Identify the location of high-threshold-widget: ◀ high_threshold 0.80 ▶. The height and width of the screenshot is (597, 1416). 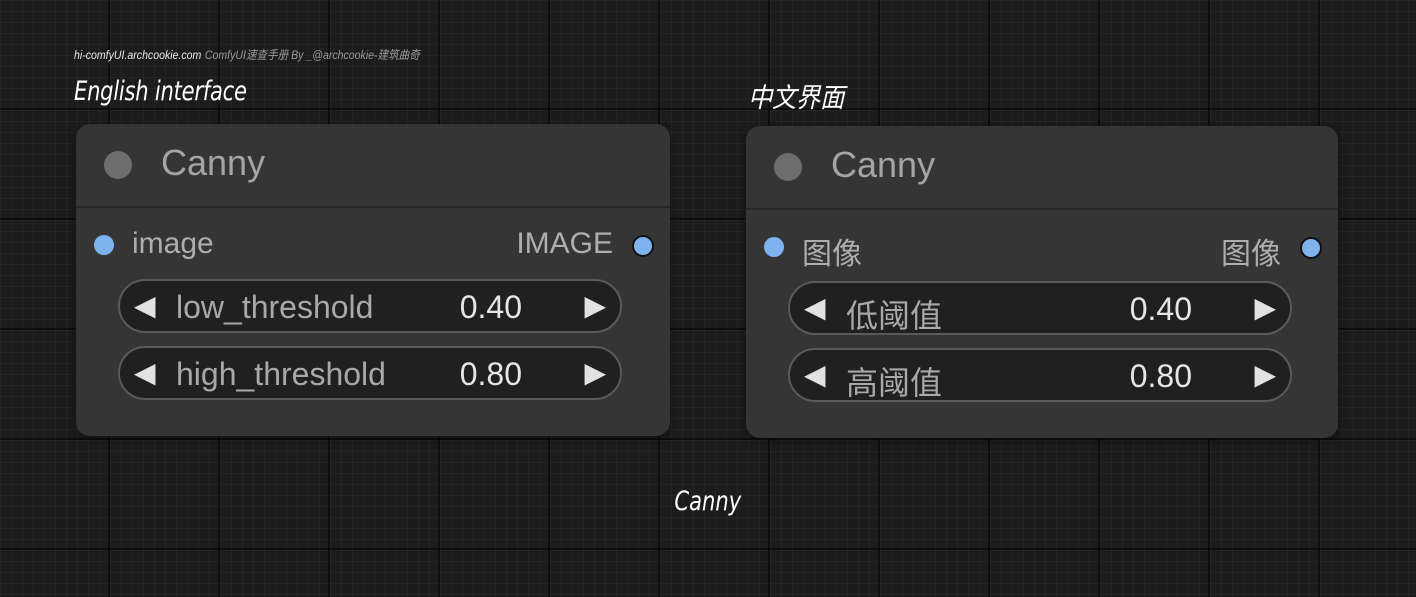
(370, 373).